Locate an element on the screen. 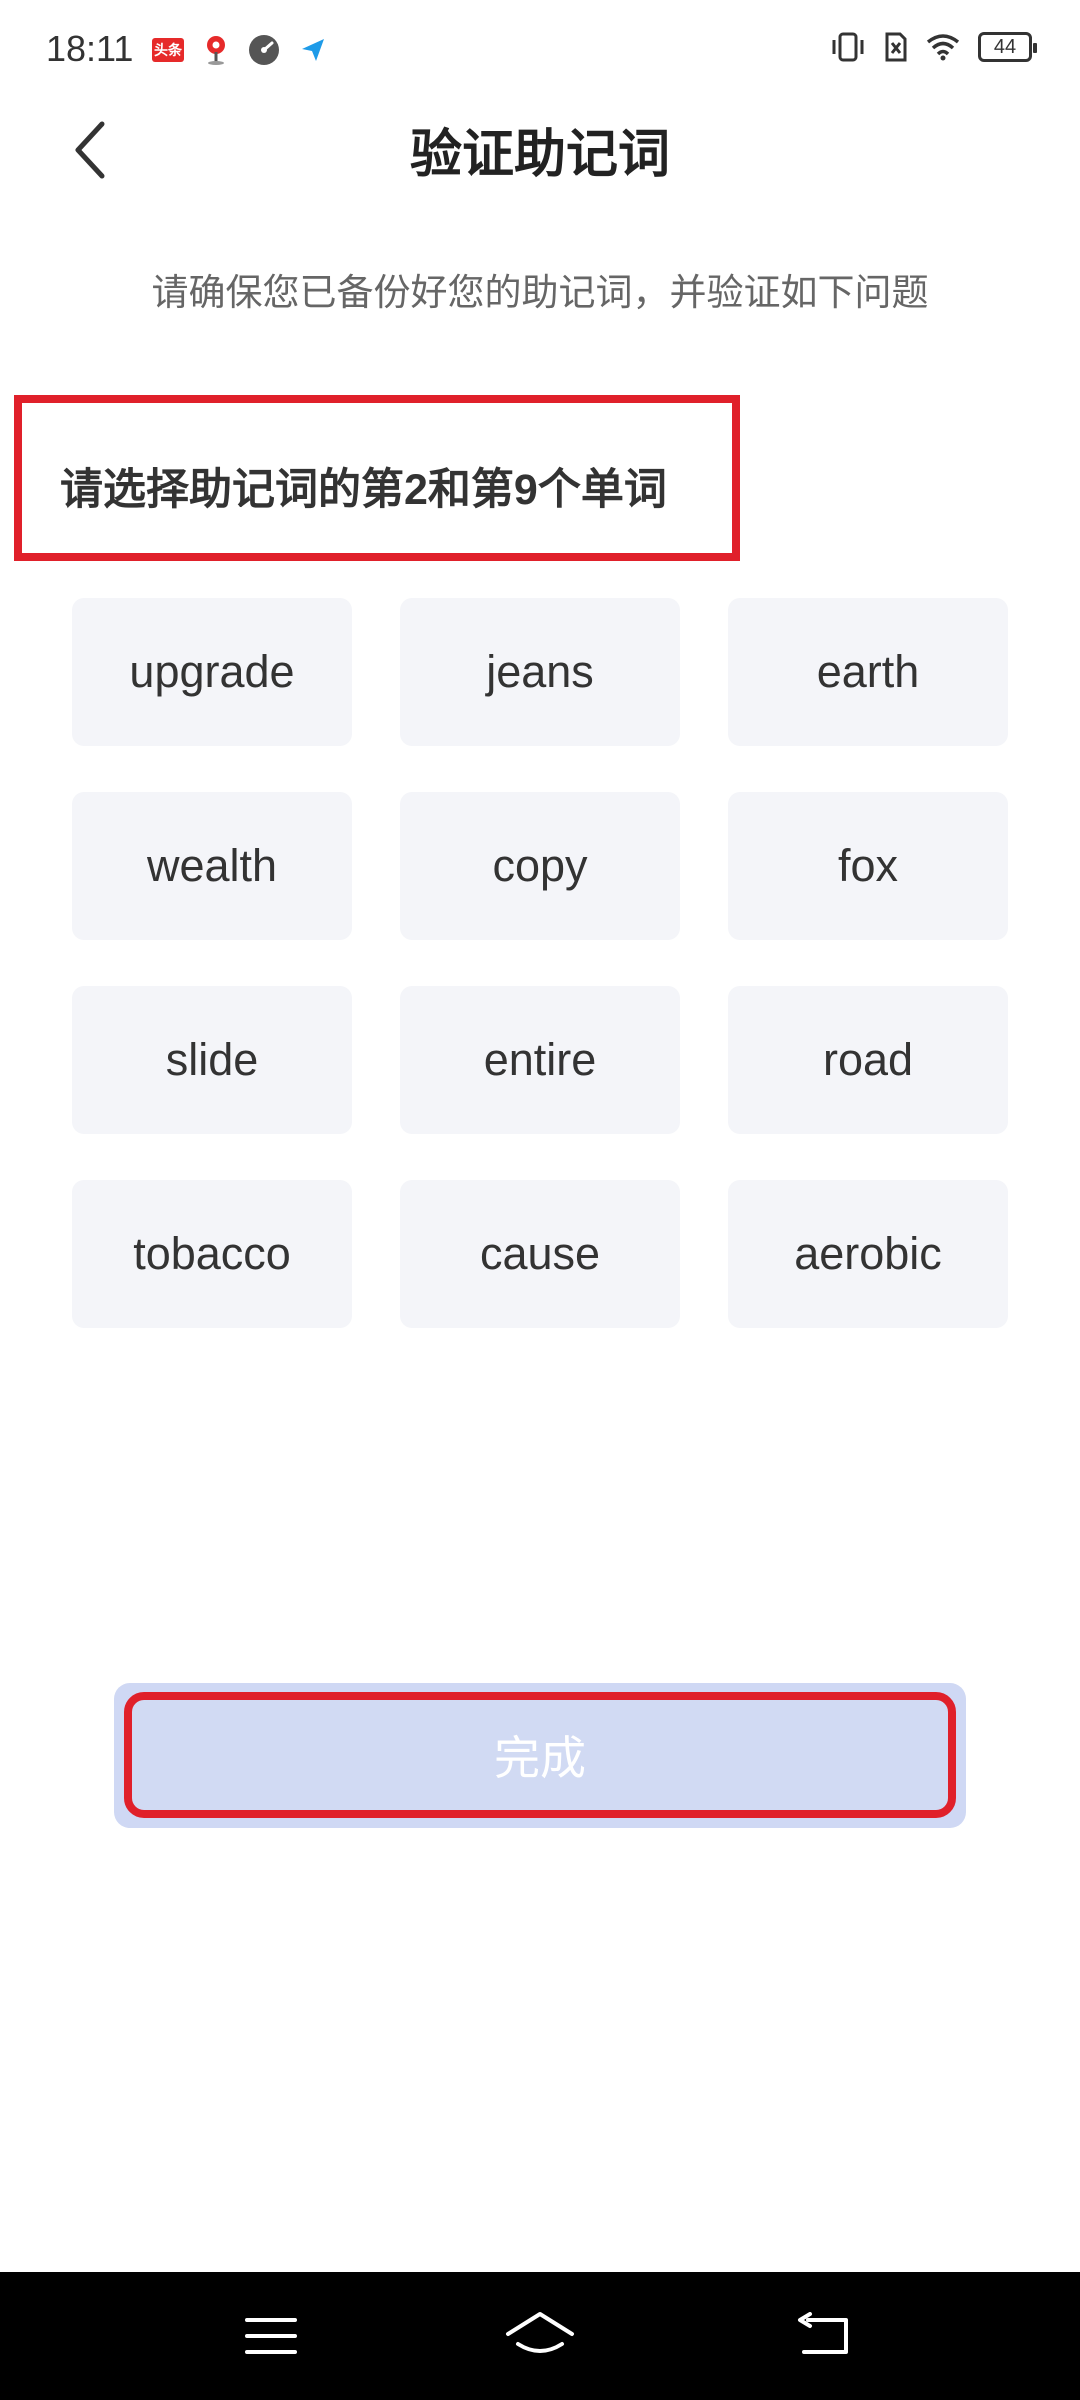 This screenshot has width=1080, height=2400. word-chip: road is located at coordinates (868, 1060).